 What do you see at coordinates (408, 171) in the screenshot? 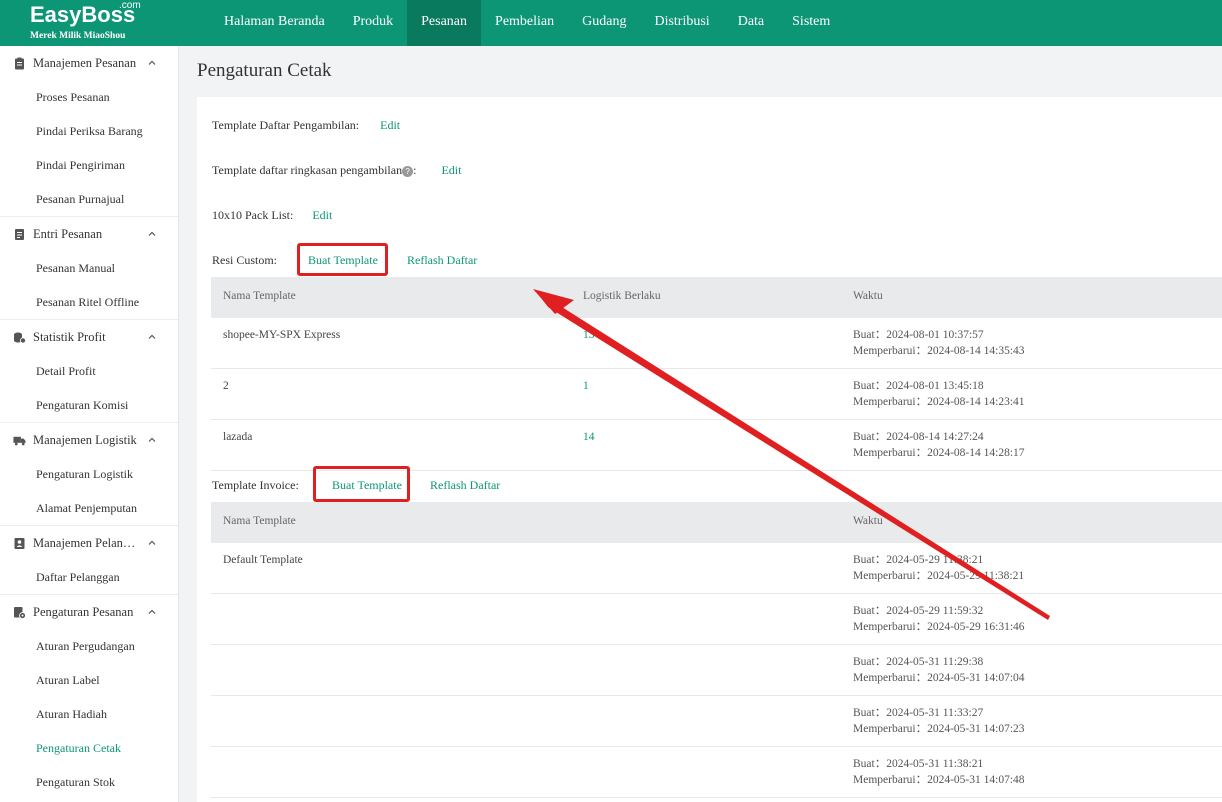
I see `help-icon: ?` at bounding box center [408, 171].